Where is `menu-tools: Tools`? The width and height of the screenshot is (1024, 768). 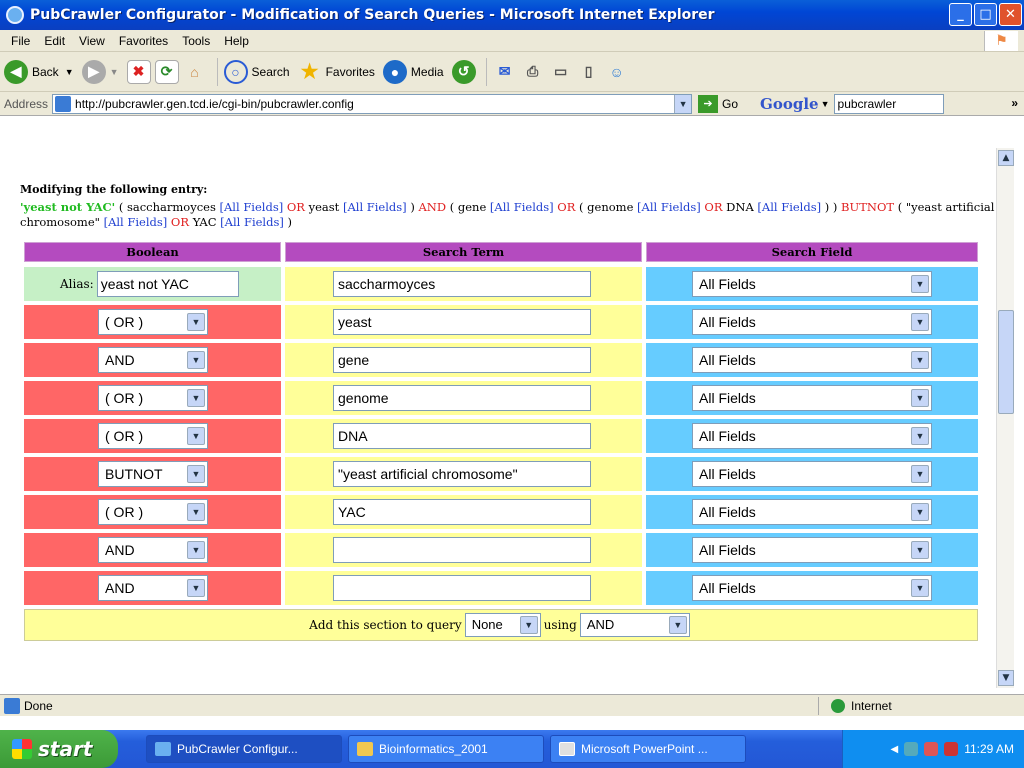
menu-tools: Tools is located at coordinates (196, 41).